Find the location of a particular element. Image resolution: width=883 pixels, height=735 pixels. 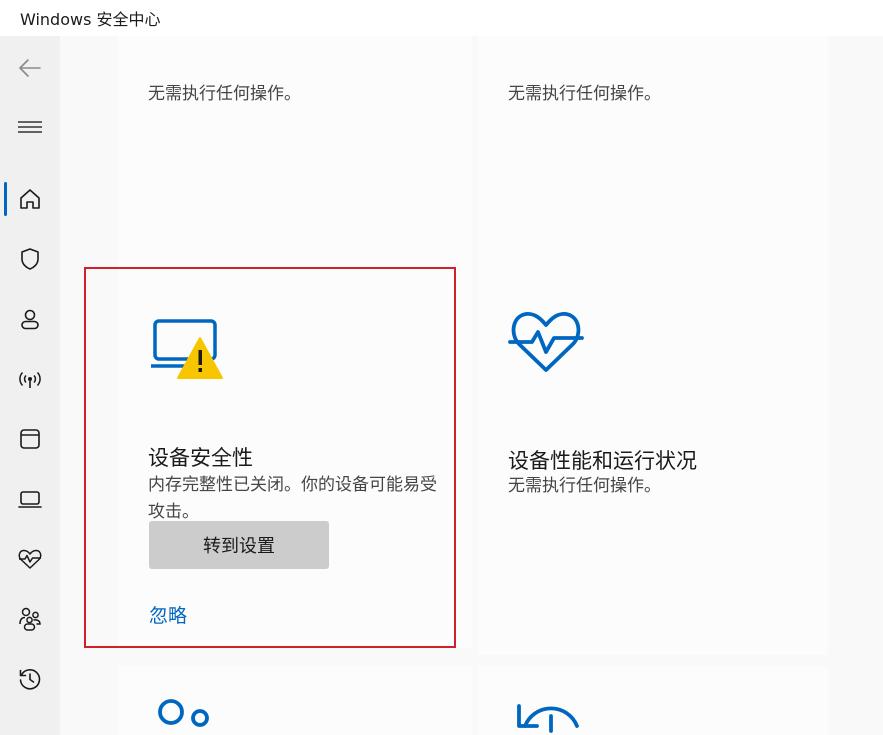

menu-button is located at coordinates (30, 127).